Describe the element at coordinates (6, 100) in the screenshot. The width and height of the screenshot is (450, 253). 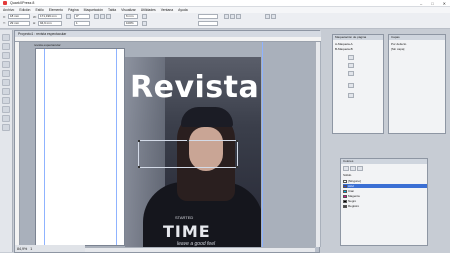
I see `bezier-tool-icon` at that location.